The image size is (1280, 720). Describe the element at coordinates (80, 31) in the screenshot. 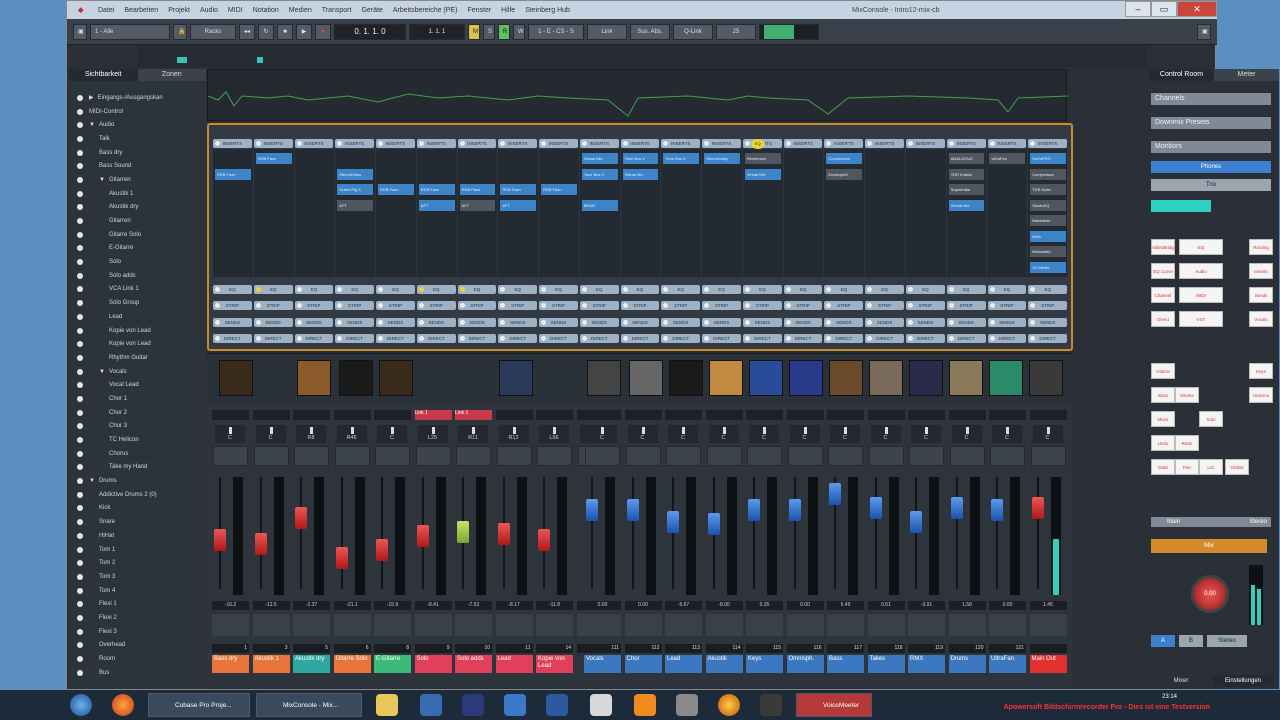

I see `left-zone-toggle: ▣` at that location.